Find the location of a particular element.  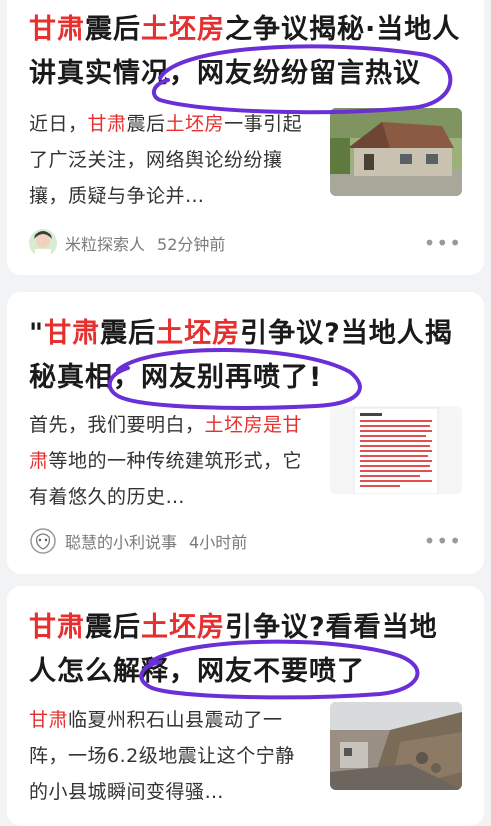

article-title: "甘肃震后土坯房引争议?当地人揭秘真相，网友别再喷了! is located at coordinates (245, 356).